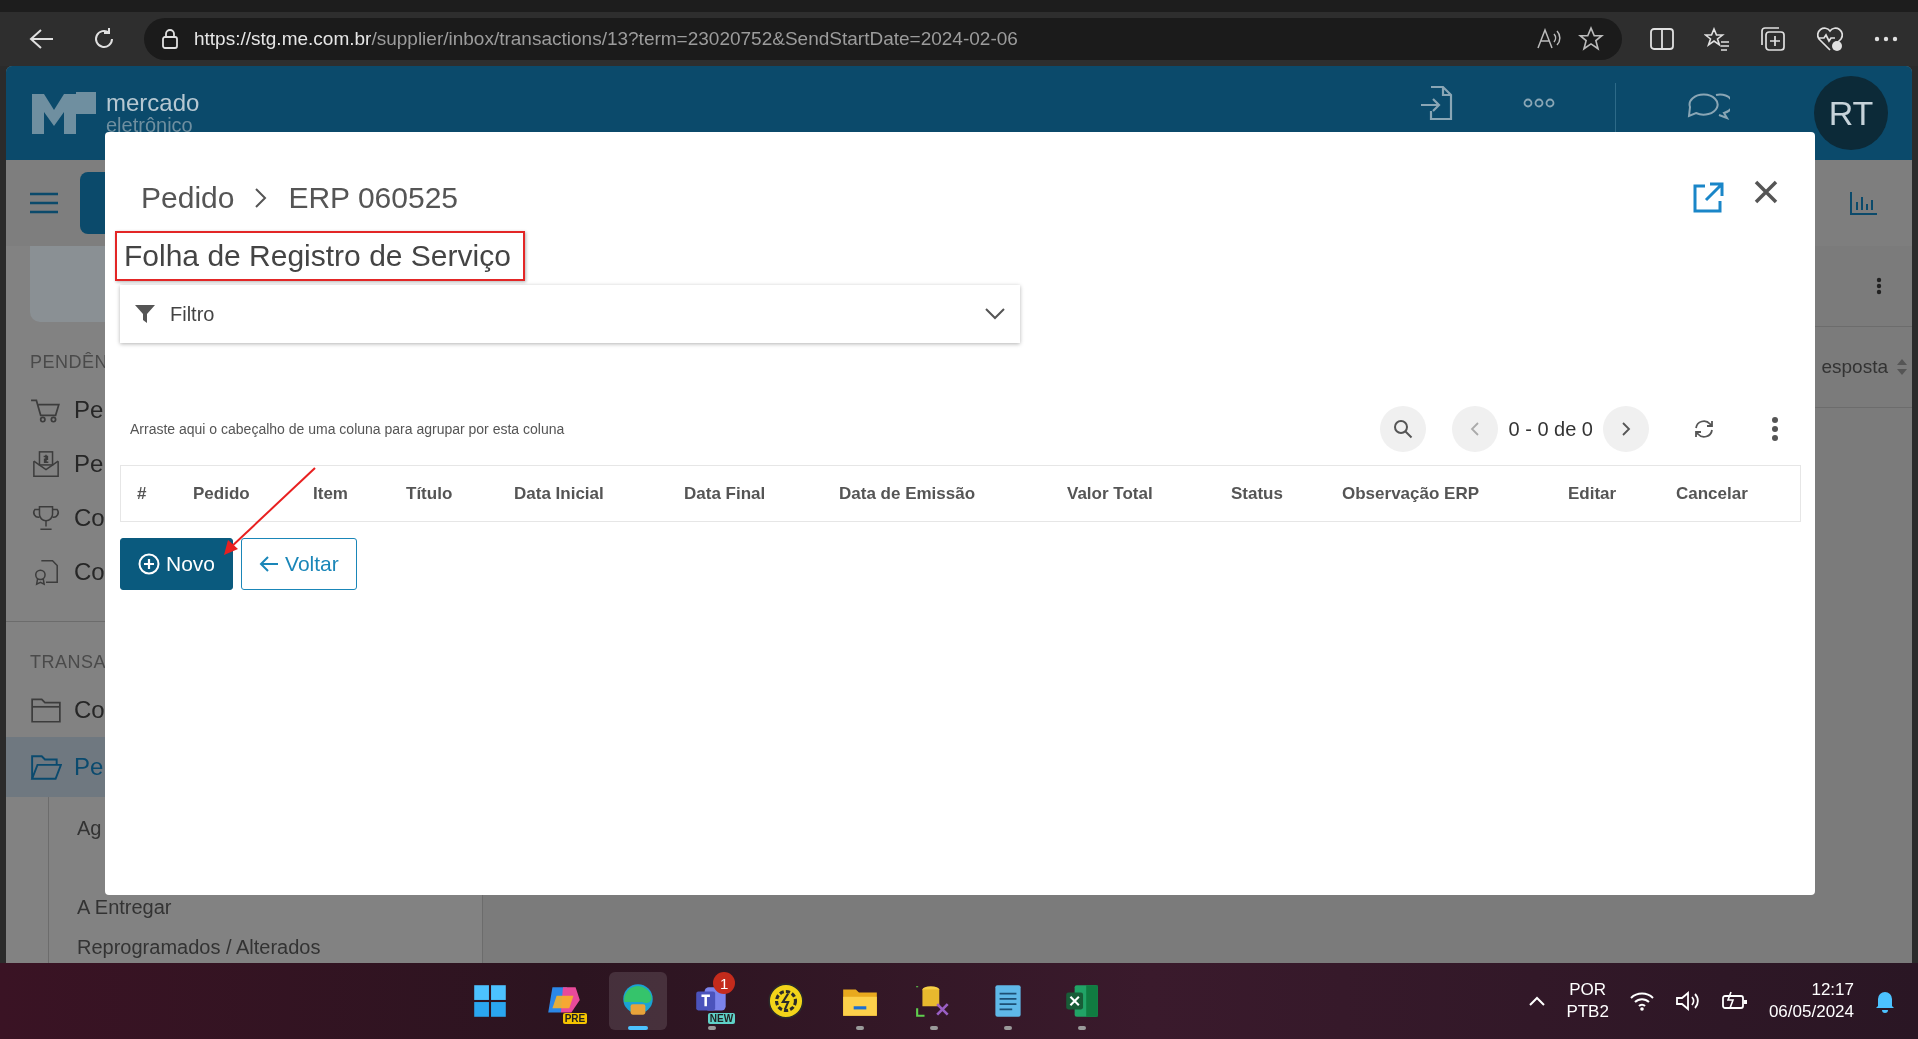 This screenshot has height=1039, width=1918. I want to click on group-hint: Arraste aqui o cabeçalho de uma coluna para agrupar por esta coluna, so click(347, 429).